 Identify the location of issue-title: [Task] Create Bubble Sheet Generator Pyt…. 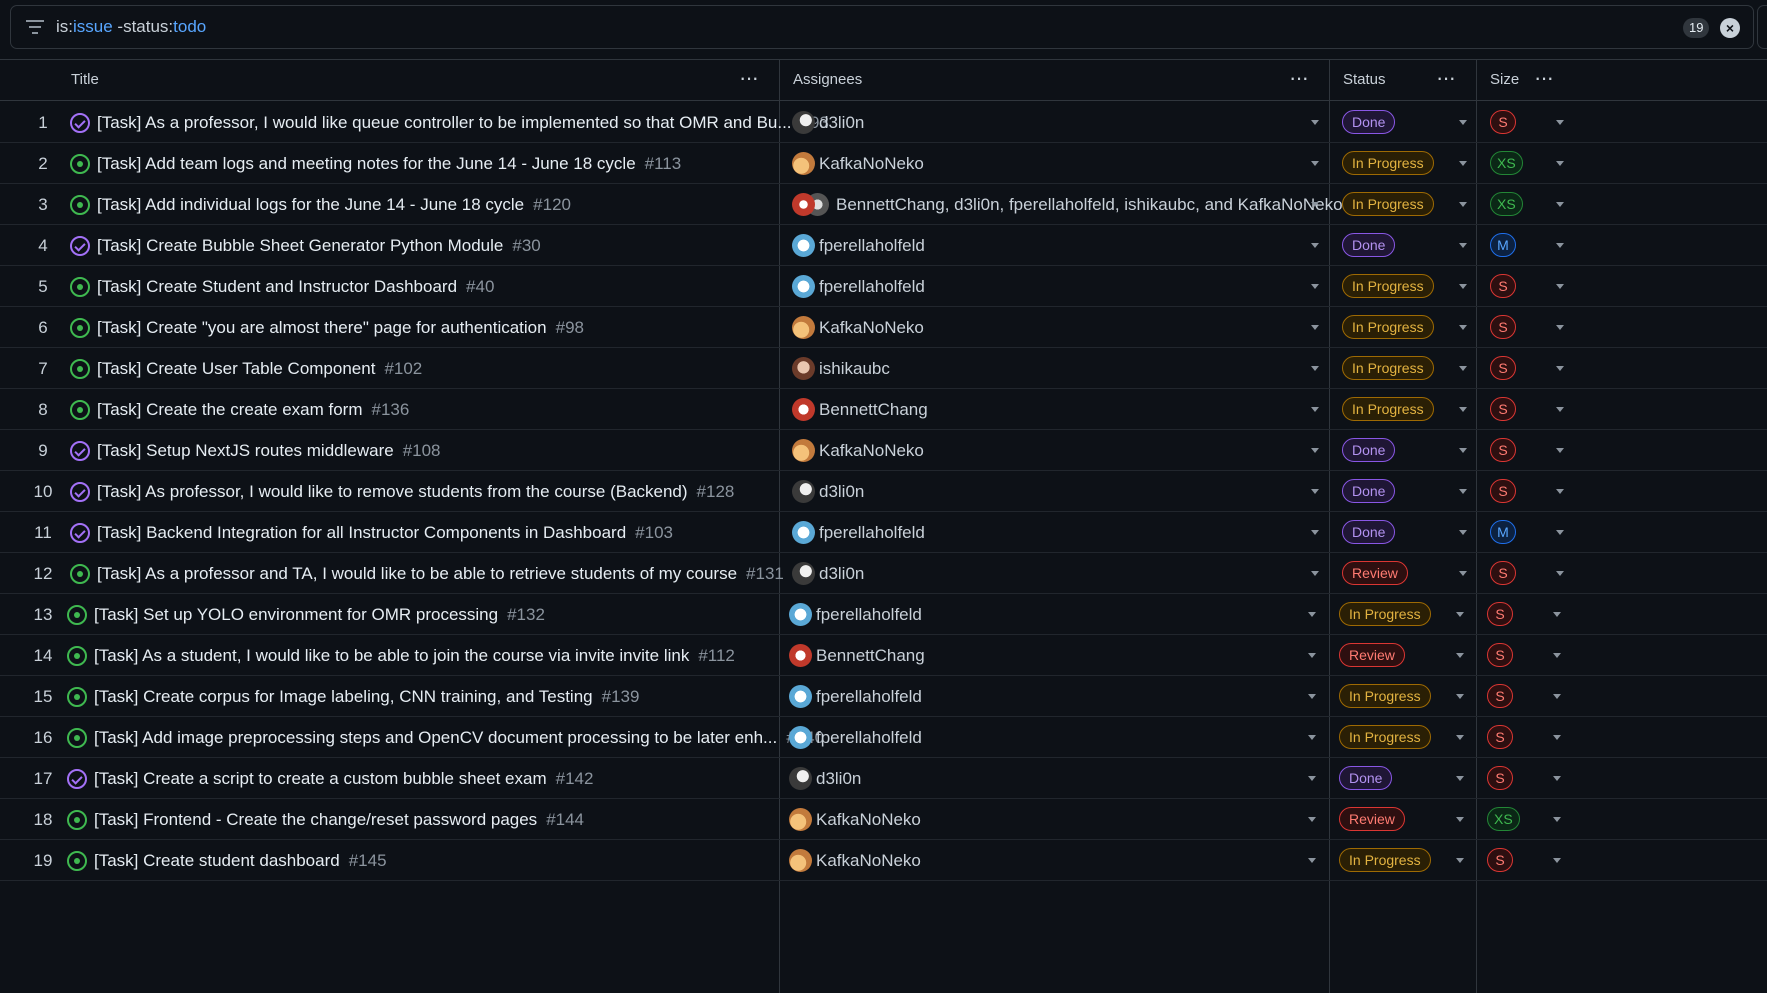
(319, 245).